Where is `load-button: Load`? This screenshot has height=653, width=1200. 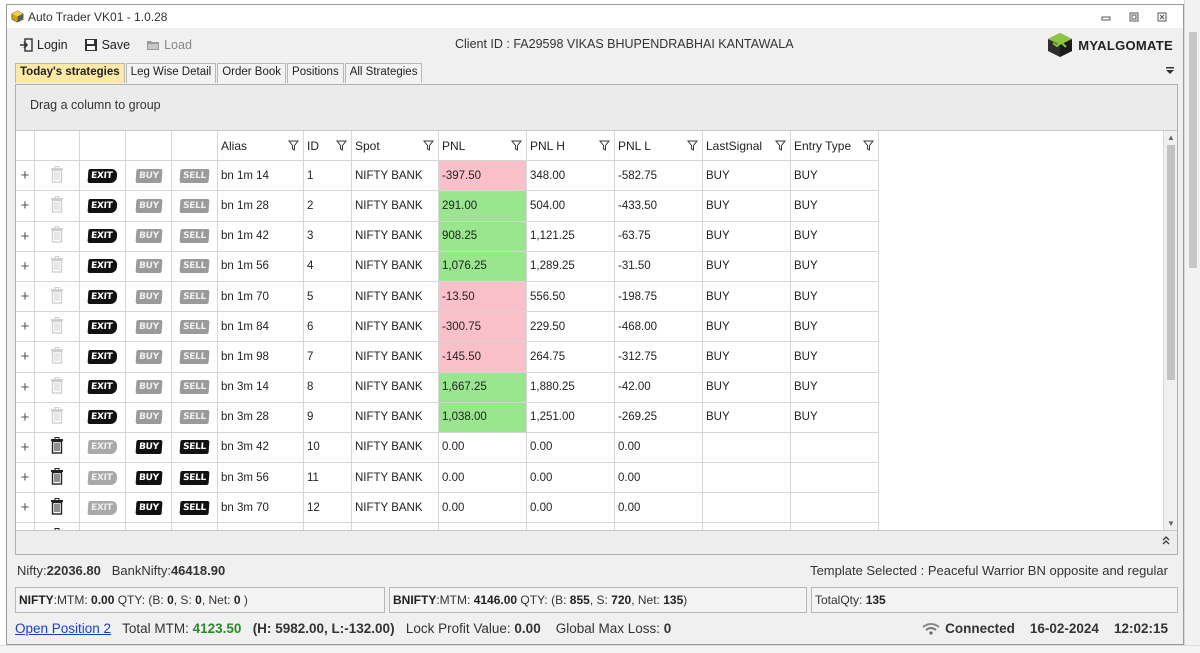 load-button: Load is located at coordinates (169, 45).